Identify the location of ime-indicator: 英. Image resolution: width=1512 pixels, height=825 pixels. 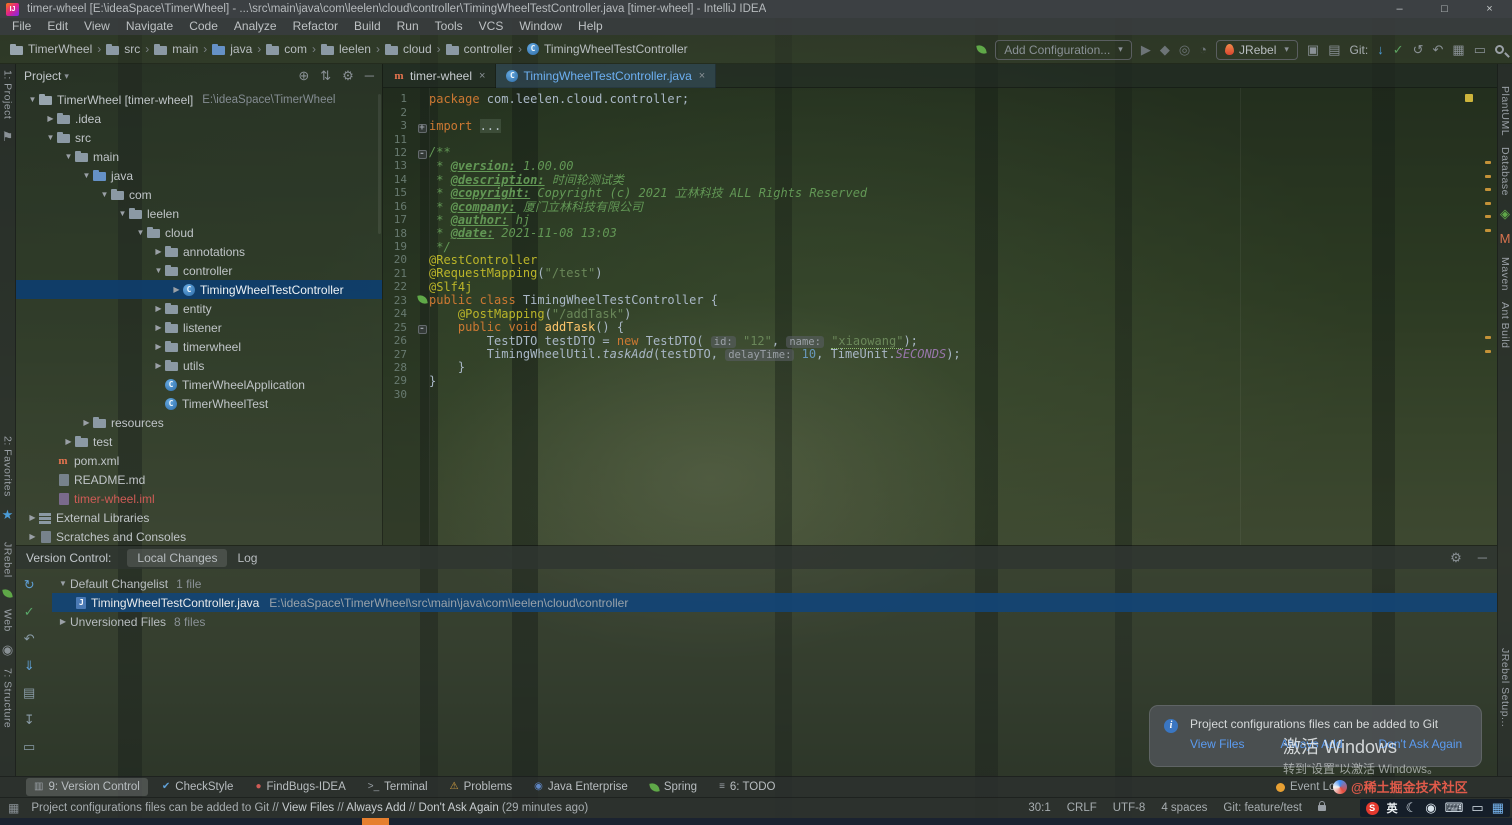
(1392, 808).